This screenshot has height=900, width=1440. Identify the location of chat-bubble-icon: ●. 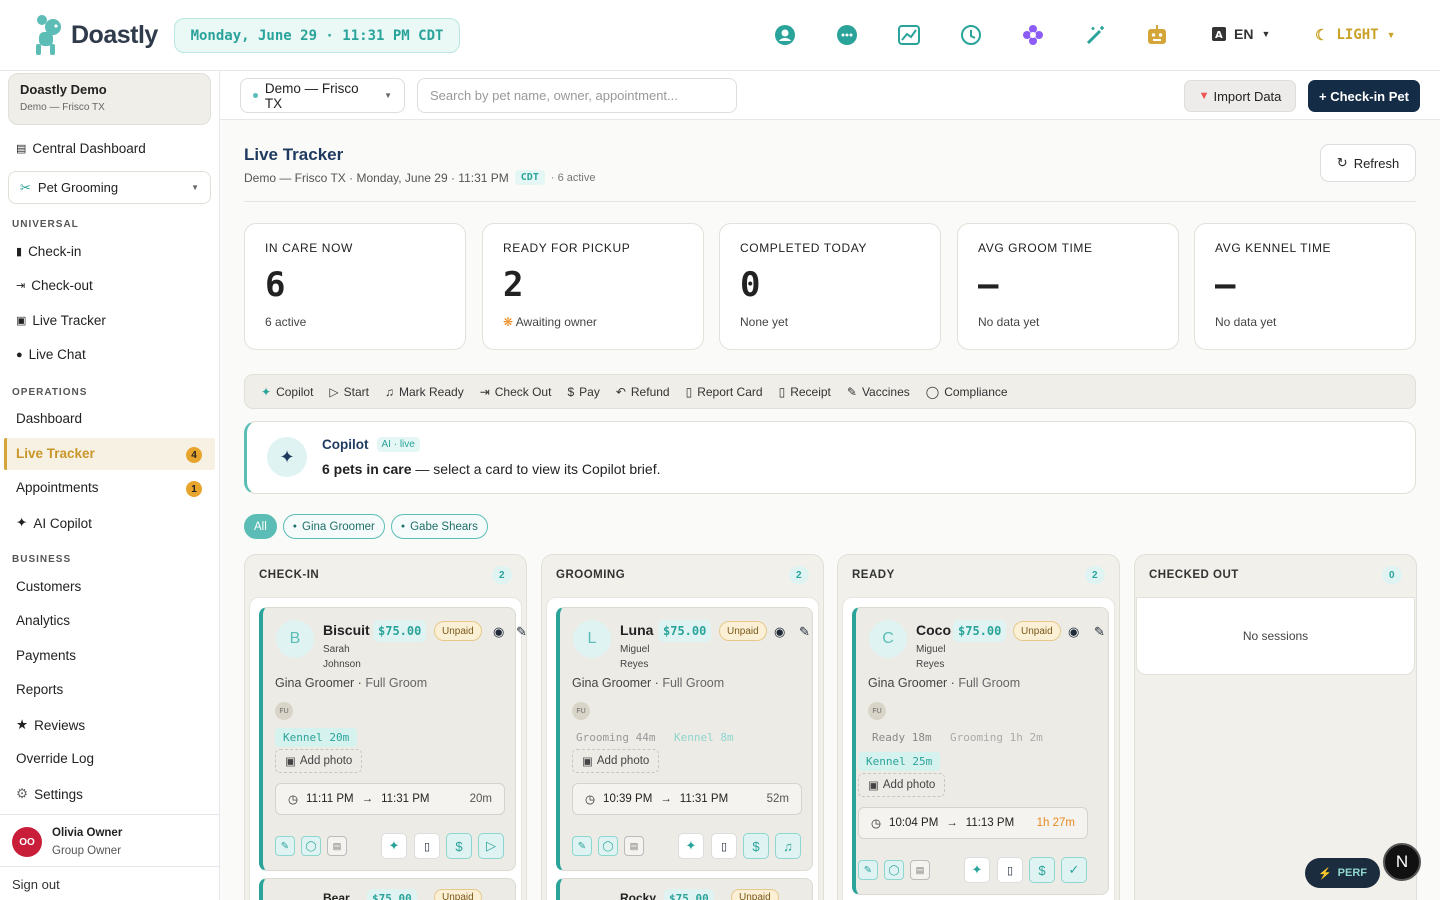
(19, 354).